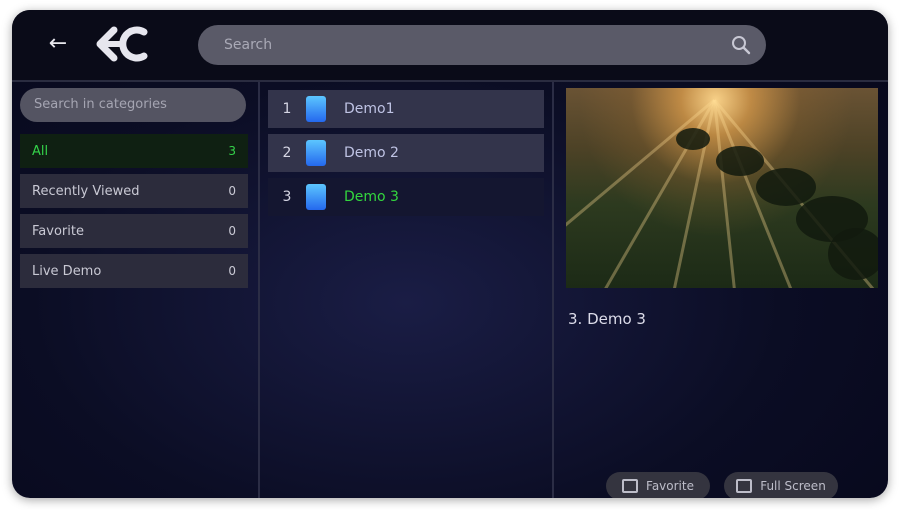 This screenshot has height=510, width=901. What do you see at coordinates (450, 81) in the screenshot?
I see `header-divider` at bounding box center [450, 81].